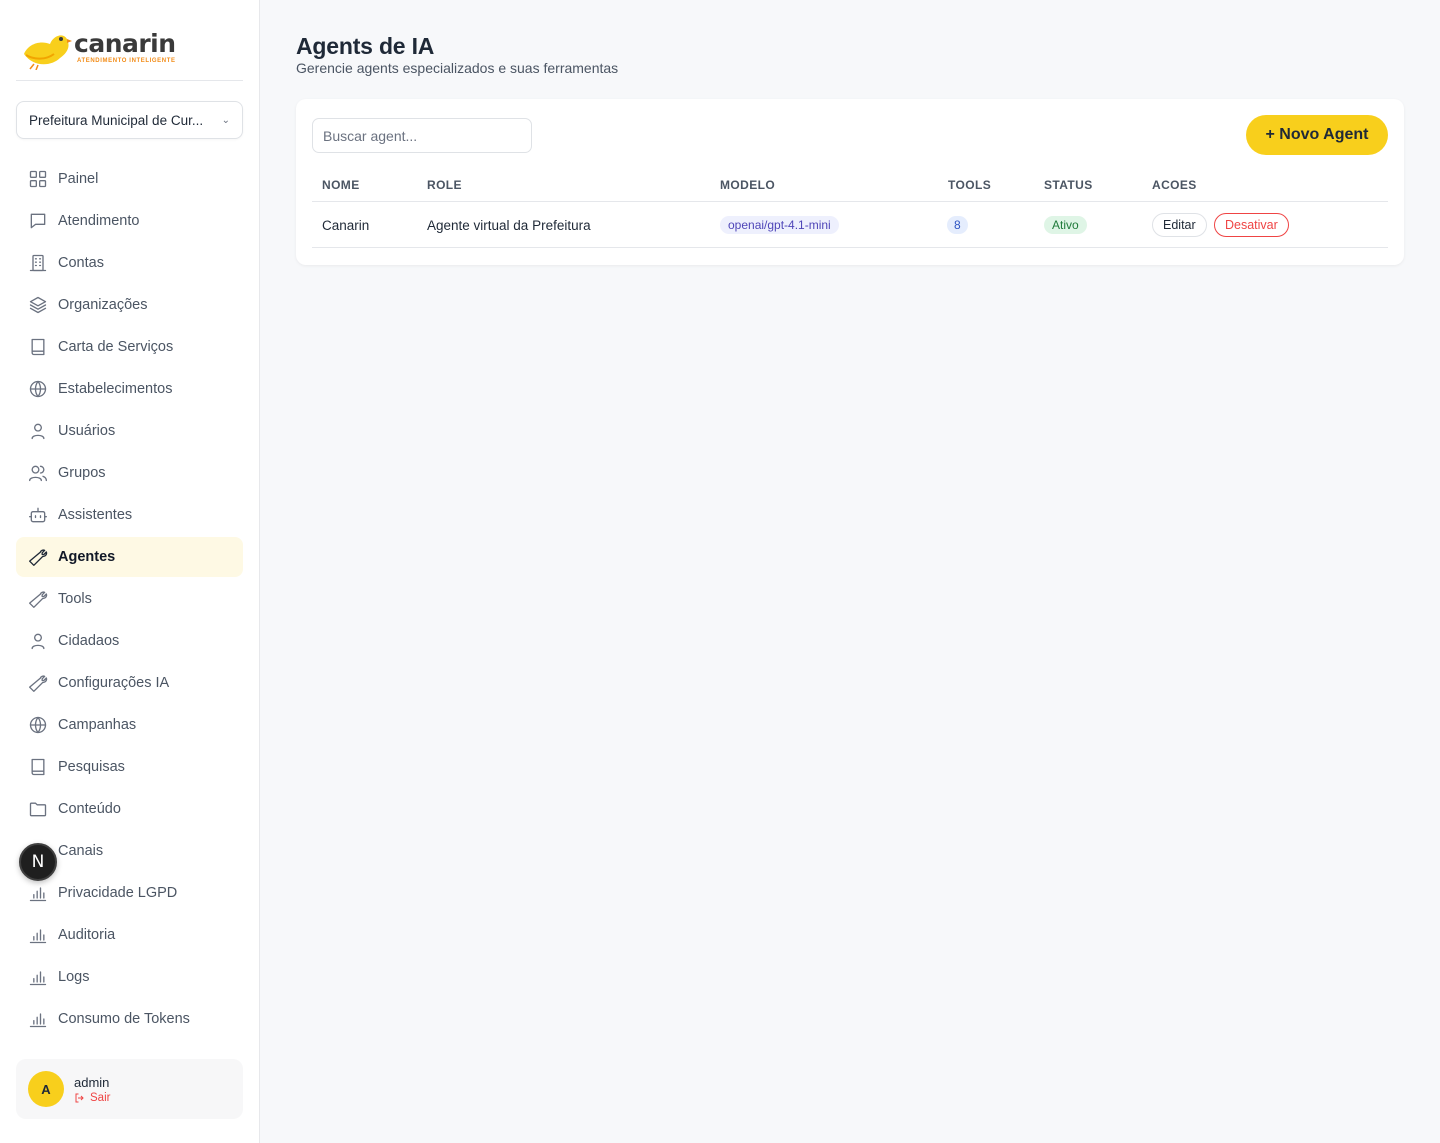 The height and width of the screenshot is (1143, 1440). What do you see at coordinates (99, 221) in the screenshot?
I see `sidebar-item-label: Atendimento` at bounding box center [99, 221].